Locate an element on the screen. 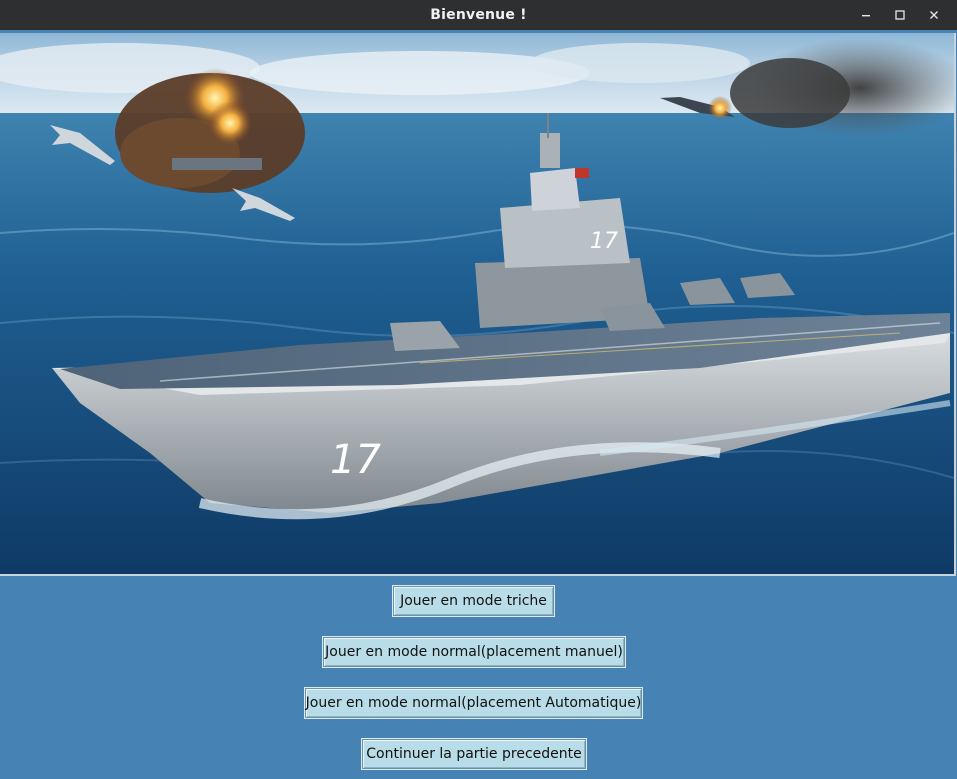  minimize-button is located at coordinates (866, 15).